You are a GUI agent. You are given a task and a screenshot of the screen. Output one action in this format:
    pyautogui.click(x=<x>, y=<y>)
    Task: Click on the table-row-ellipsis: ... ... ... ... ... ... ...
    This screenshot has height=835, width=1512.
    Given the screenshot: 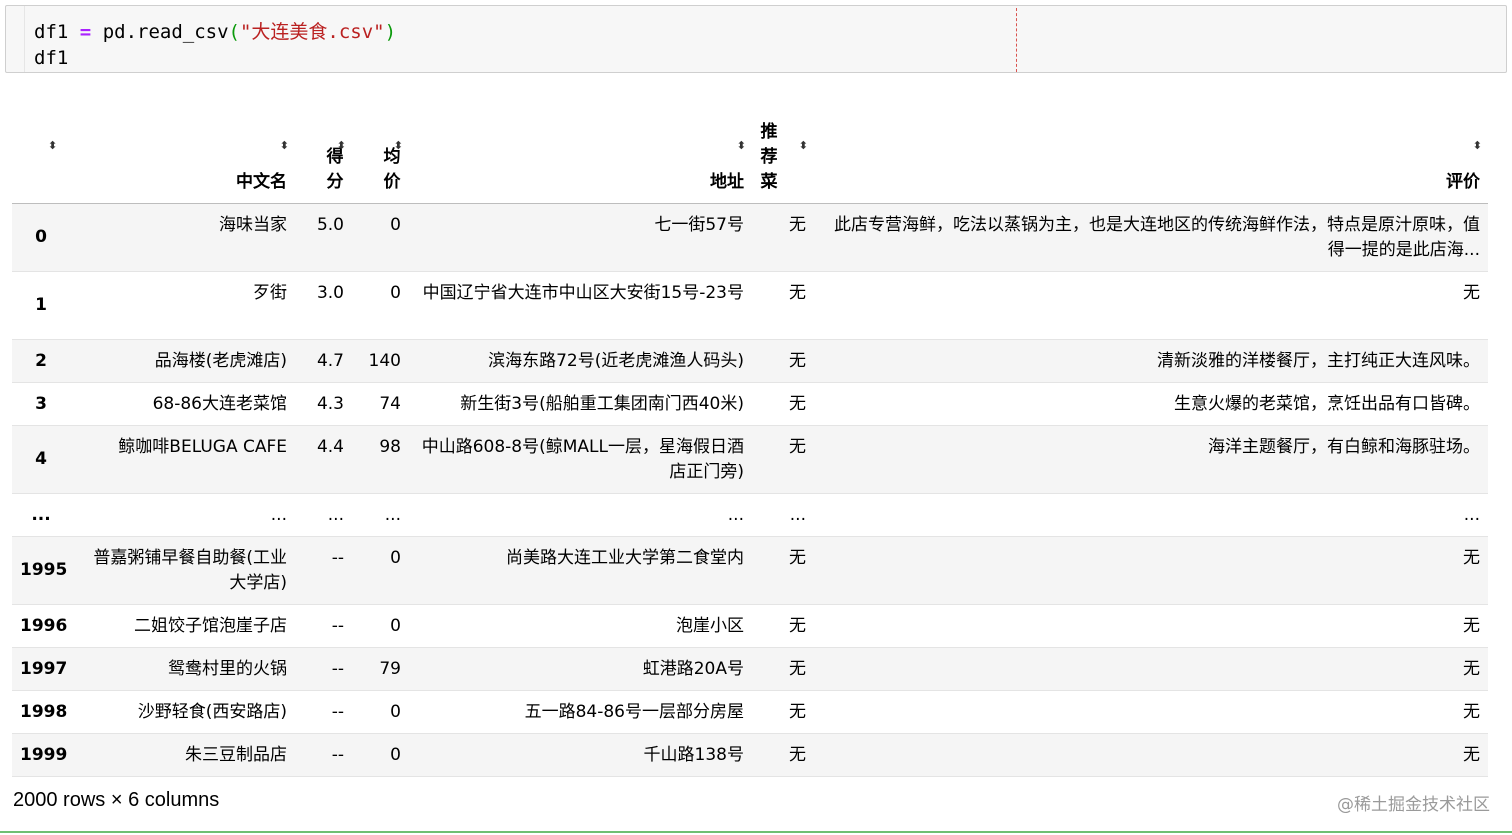 What is the action you would take?
    pyautogui.click(x=750, y=515)
    